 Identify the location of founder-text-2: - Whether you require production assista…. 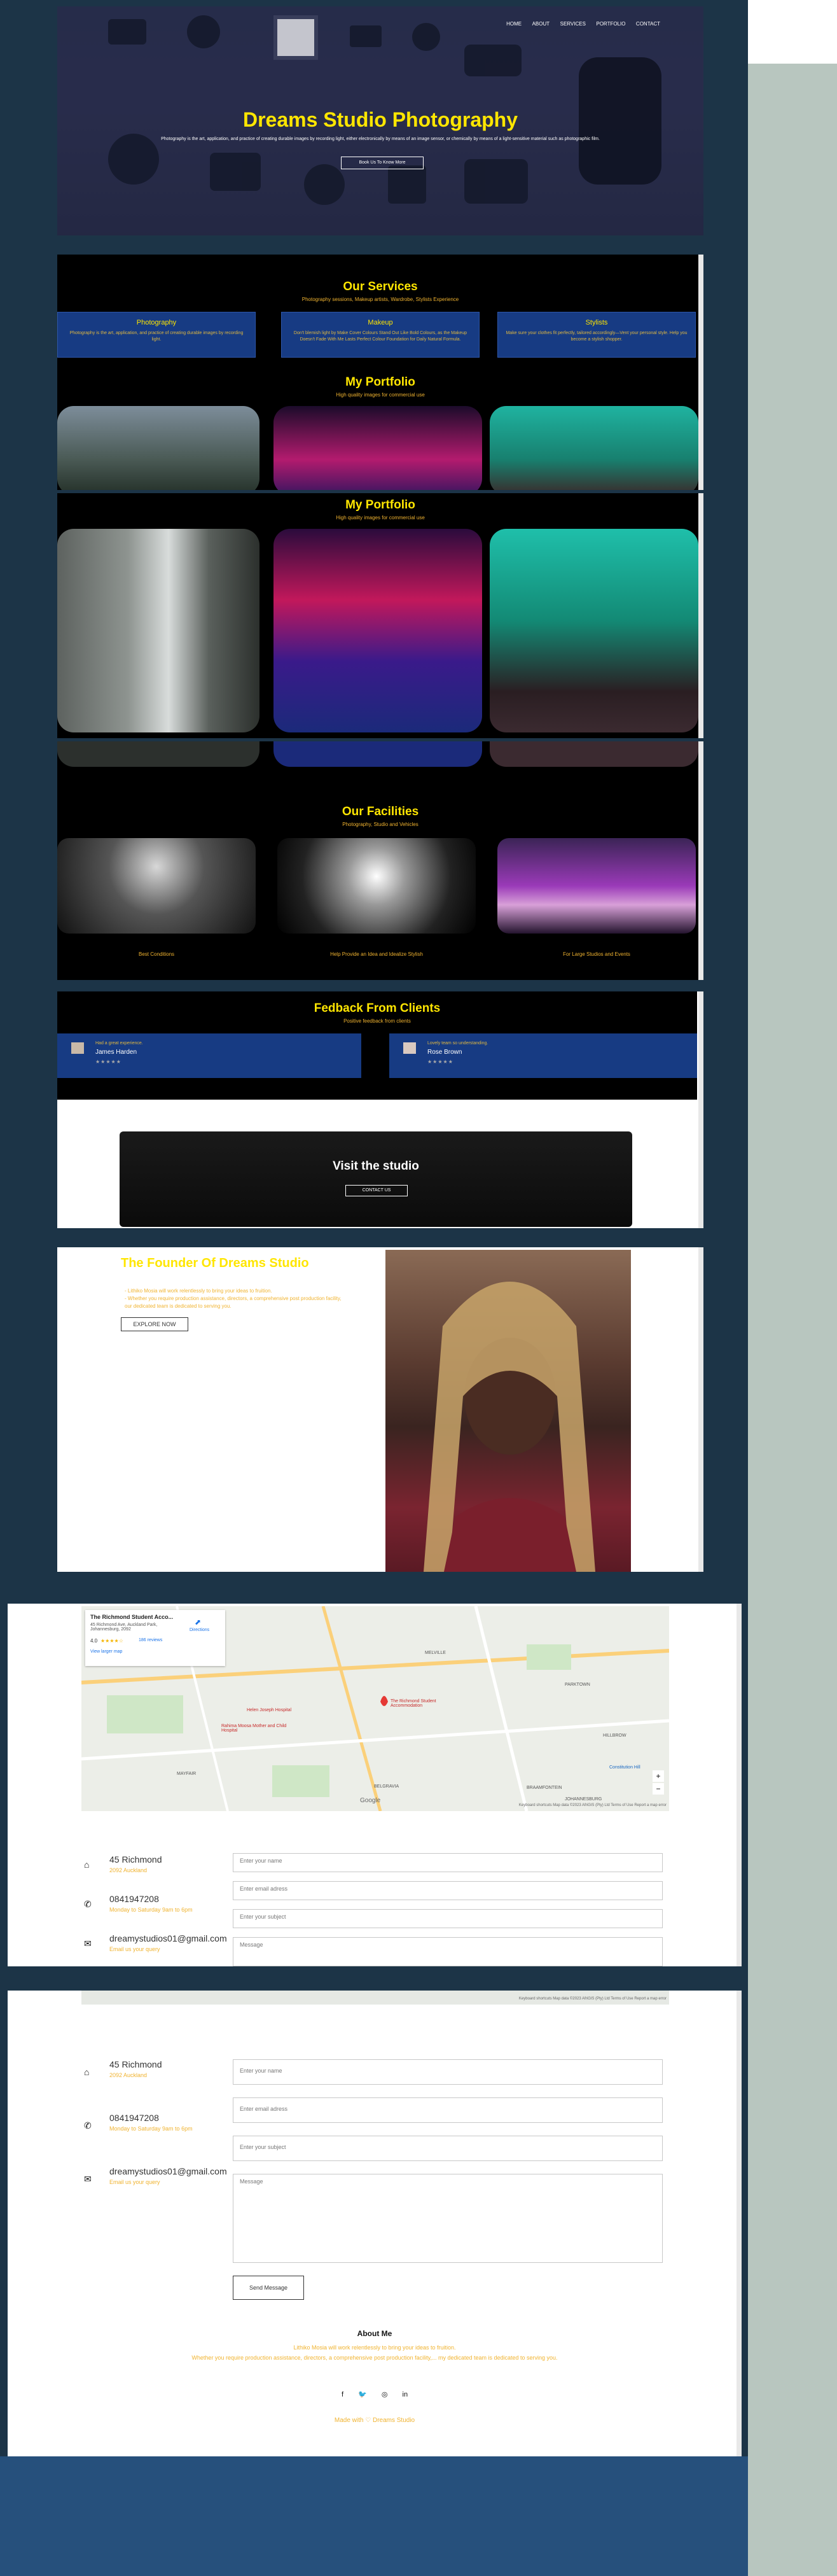
(233, 1298).